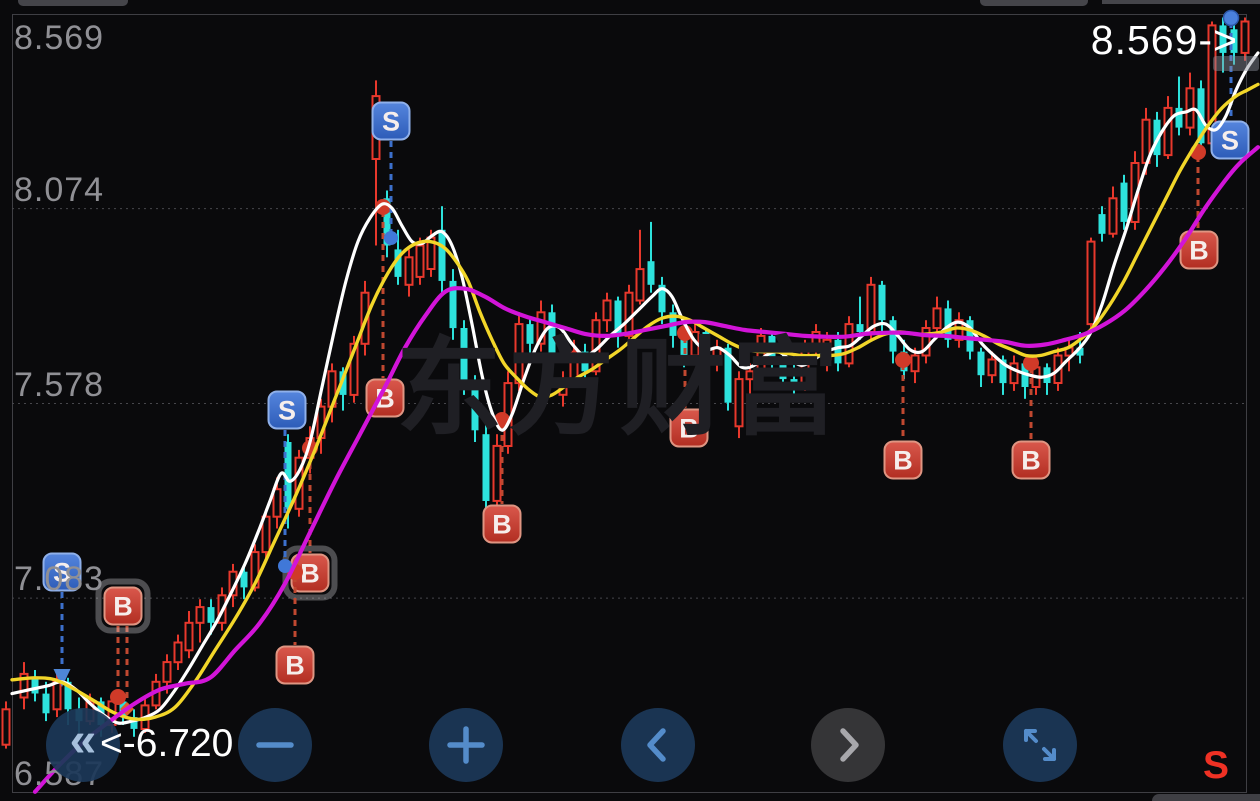 This screenshot has height=801, width=1260. I want to click on zoom-out-button, so click(275, 745).